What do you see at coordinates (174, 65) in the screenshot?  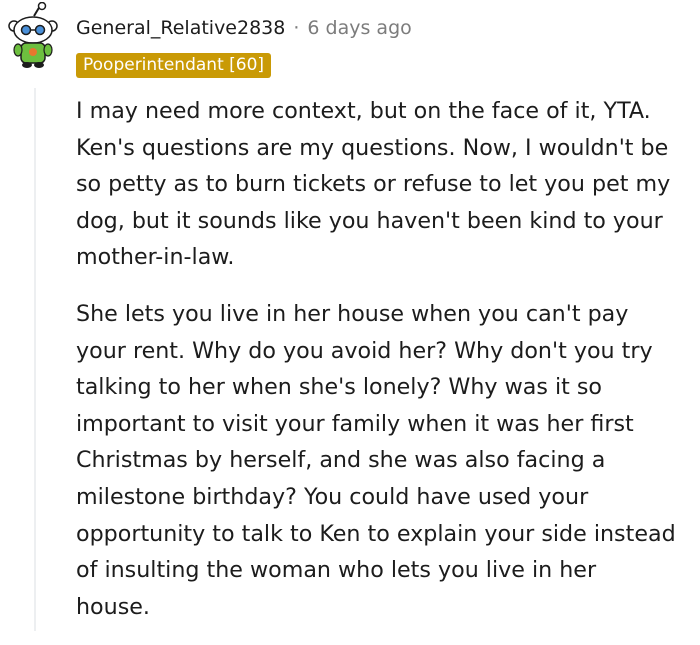 I see `user-flair: Pooperintendant [60]` at bounding box center [174, 65].